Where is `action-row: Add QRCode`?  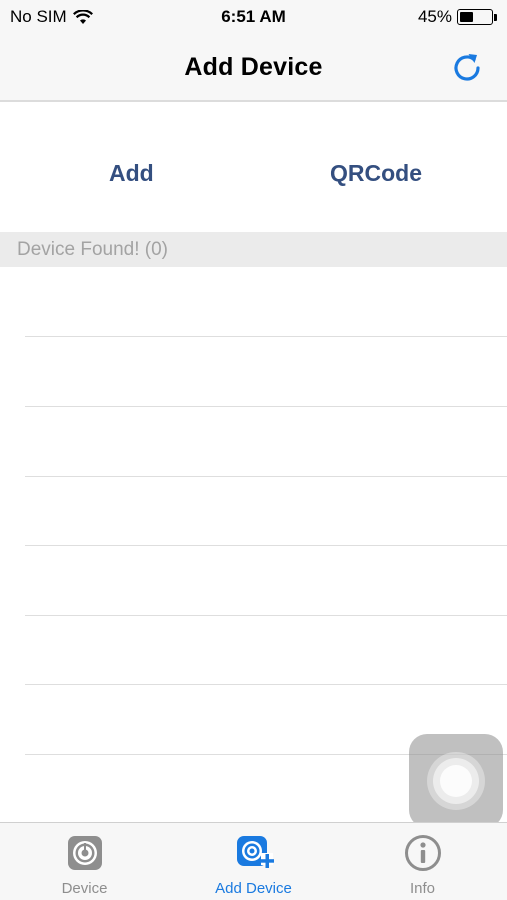 action-row: Add QRCode is located at coordinates (253, 168).